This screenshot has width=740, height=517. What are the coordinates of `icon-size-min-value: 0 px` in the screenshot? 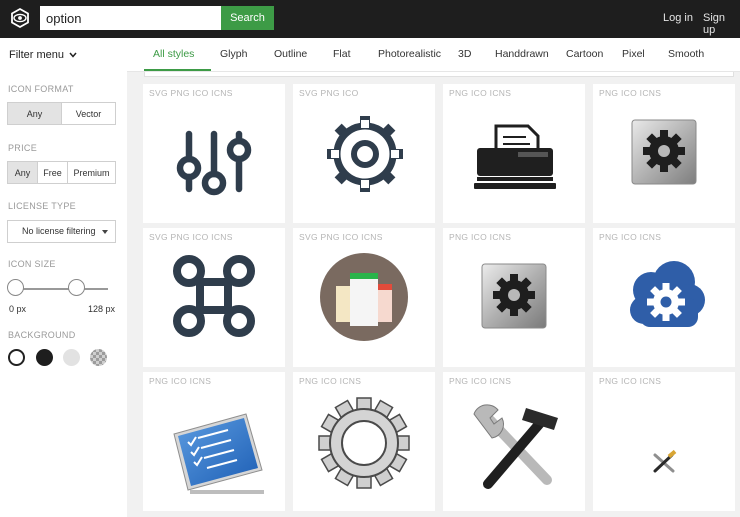 It's located at (18, 309).